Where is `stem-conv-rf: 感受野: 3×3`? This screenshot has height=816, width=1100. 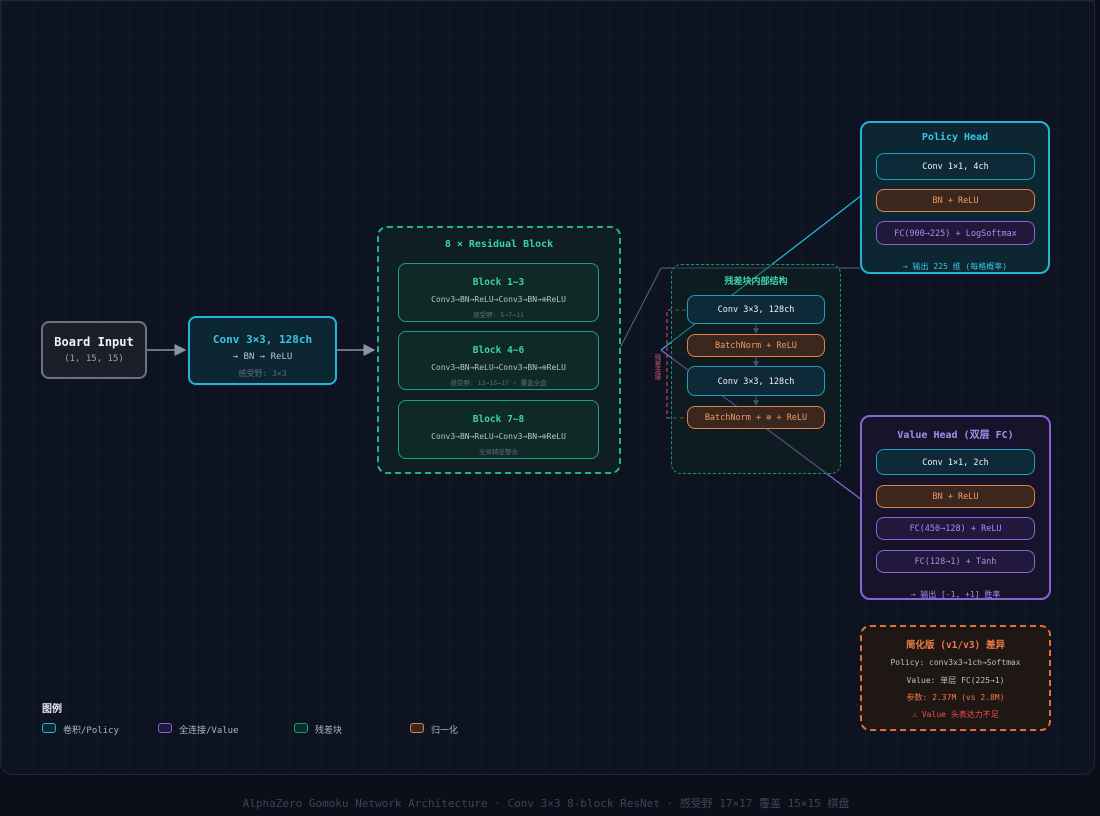
stem-conv-rf: 感受野: 3×3 is located at coordinates (262, 373).